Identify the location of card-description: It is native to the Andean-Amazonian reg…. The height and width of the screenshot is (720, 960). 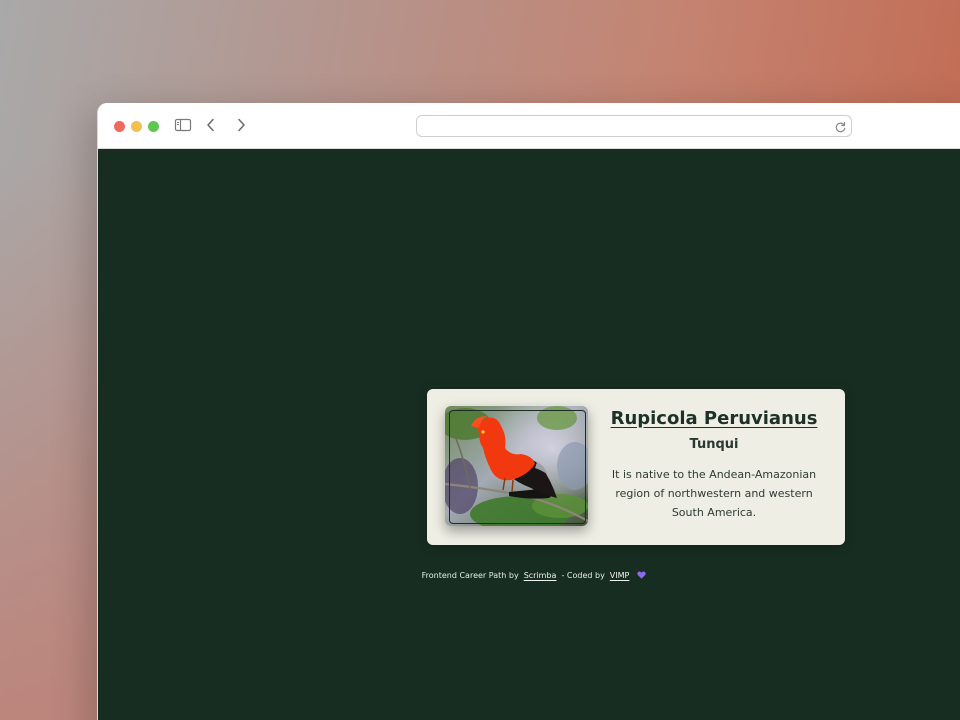
(714, 493).